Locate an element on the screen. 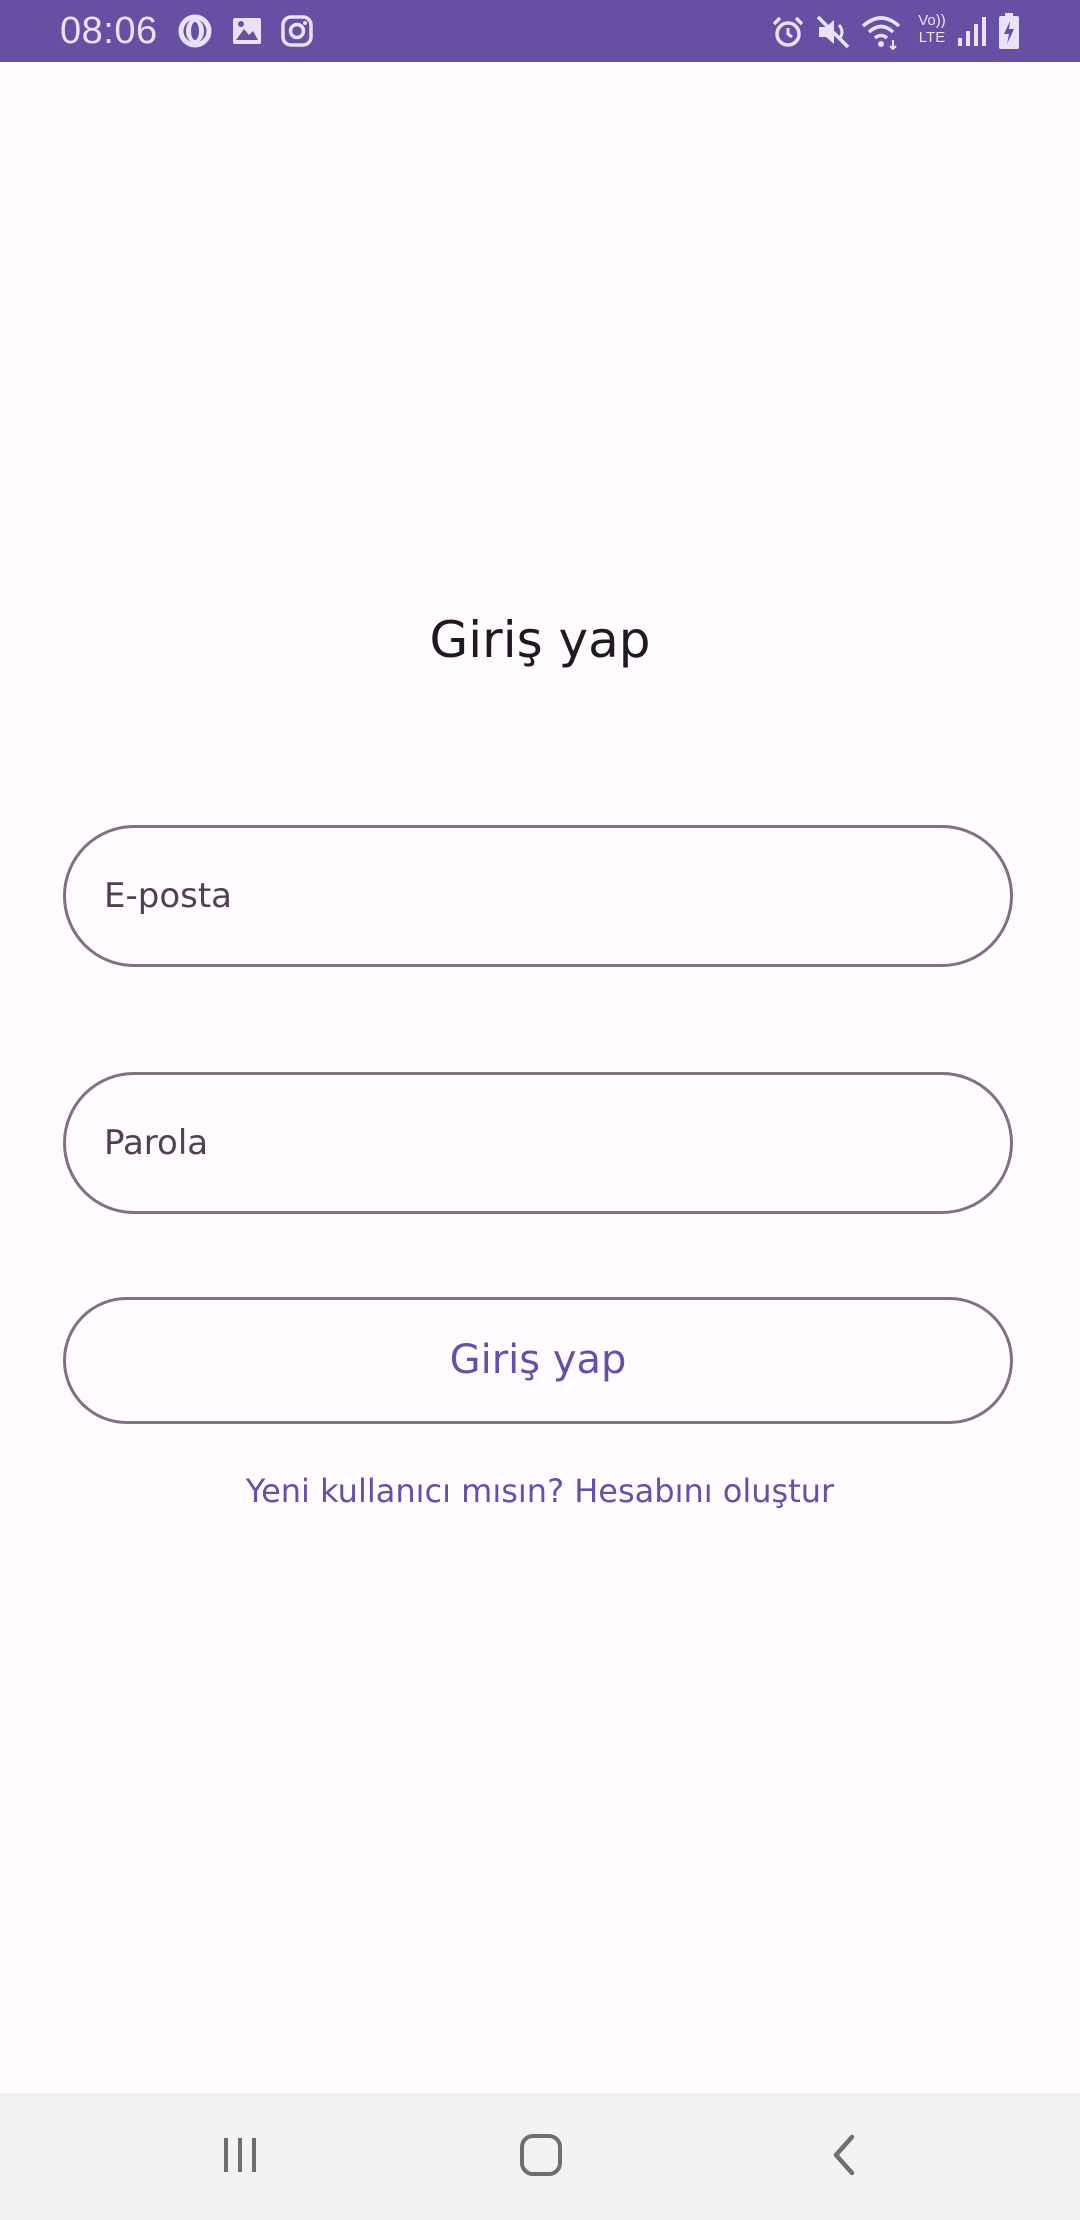 The image size is (1080, 2220). wifi-icon is located at coordinates (881, 32).